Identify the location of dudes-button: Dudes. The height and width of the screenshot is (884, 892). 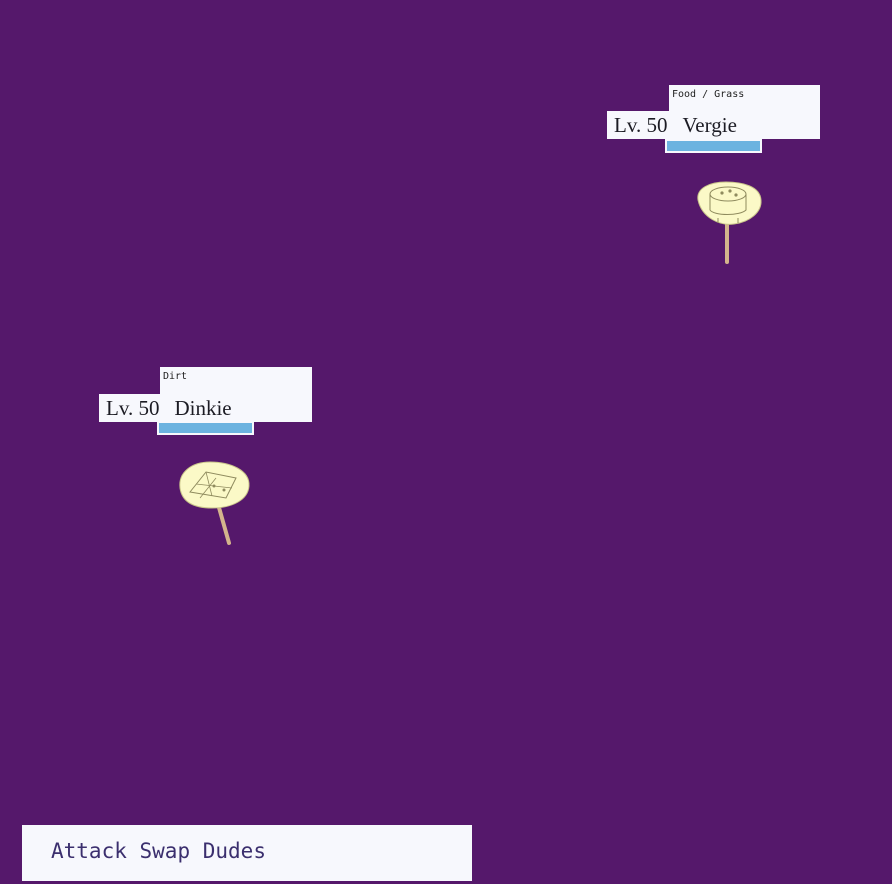
(234, 851).